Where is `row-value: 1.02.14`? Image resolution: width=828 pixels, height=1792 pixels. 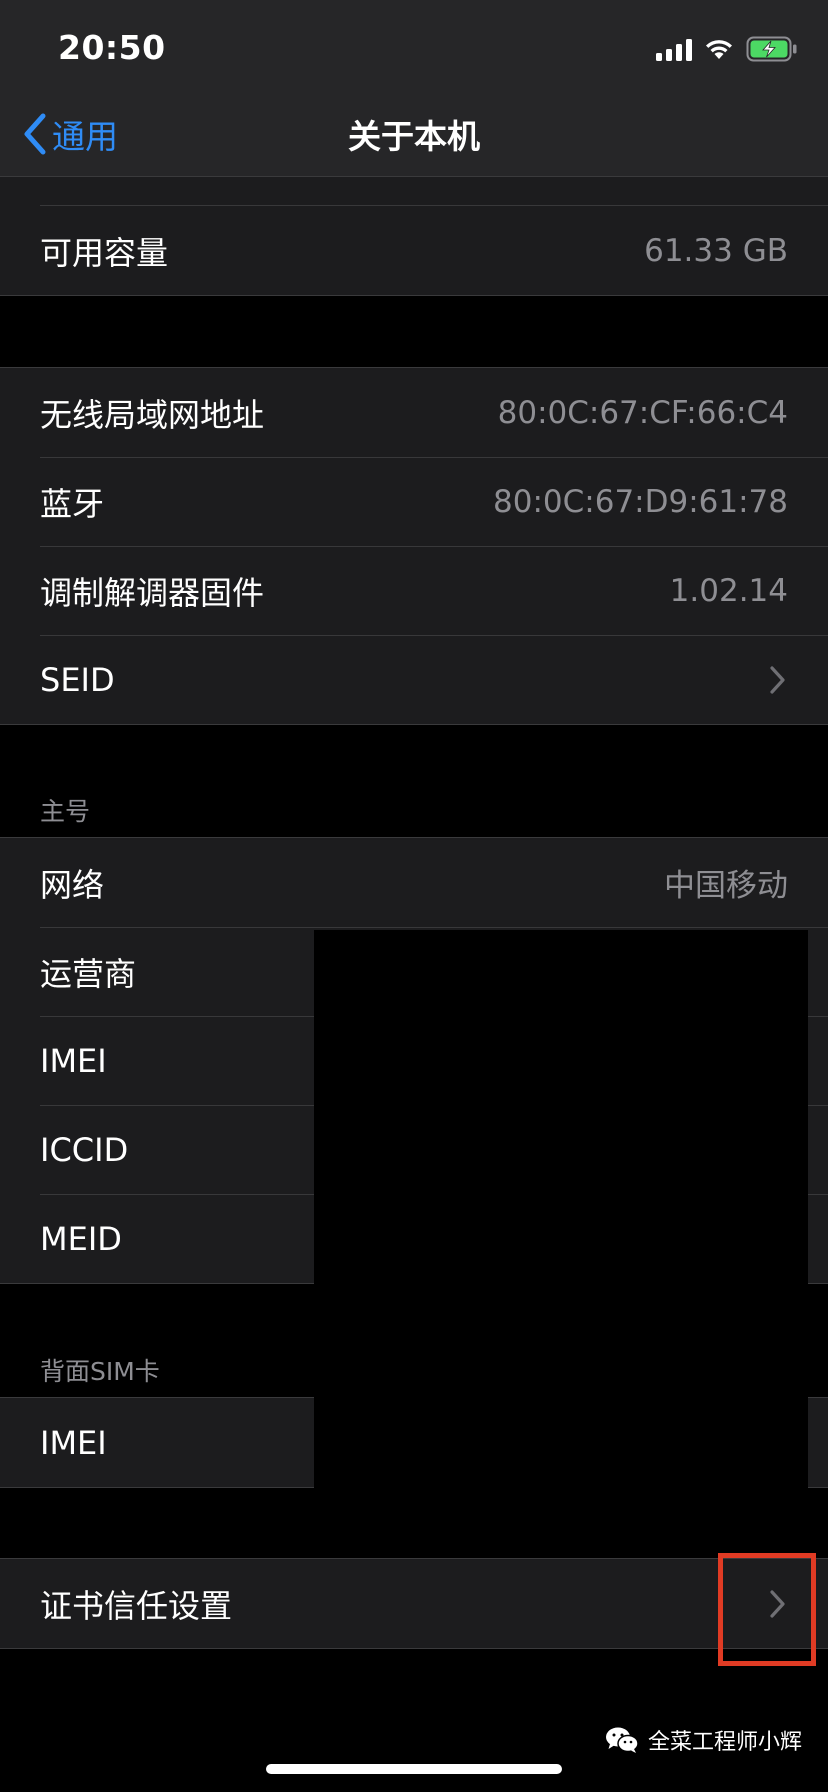 row-value: 1.02.14 is located at coordinates (728, 590).